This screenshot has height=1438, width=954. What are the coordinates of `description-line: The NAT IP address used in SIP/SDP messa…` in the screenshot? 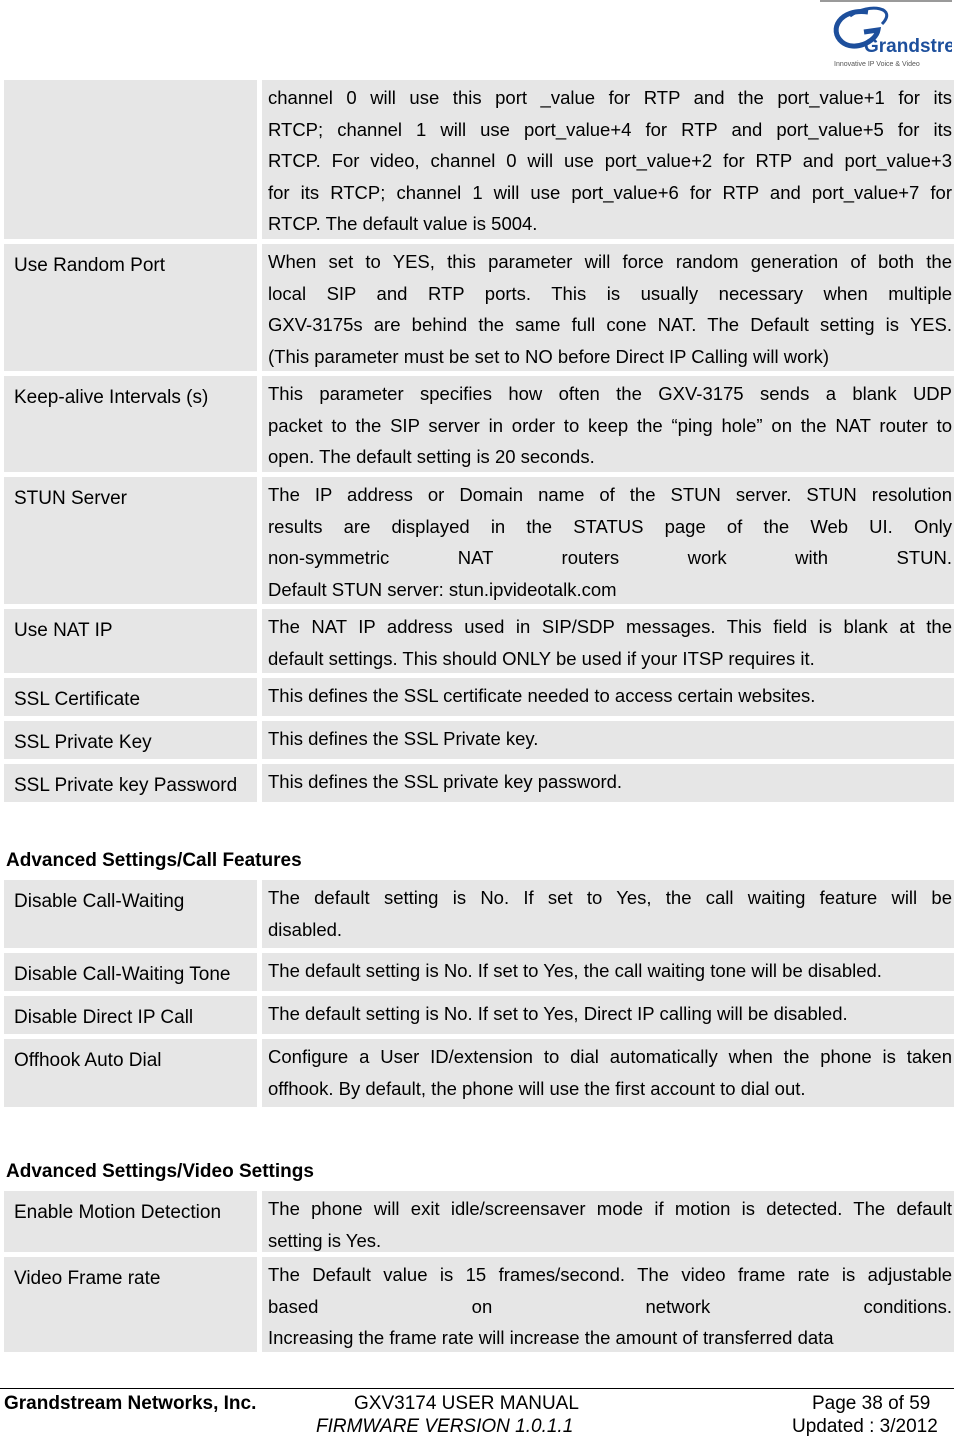 It's located at (610, 626).